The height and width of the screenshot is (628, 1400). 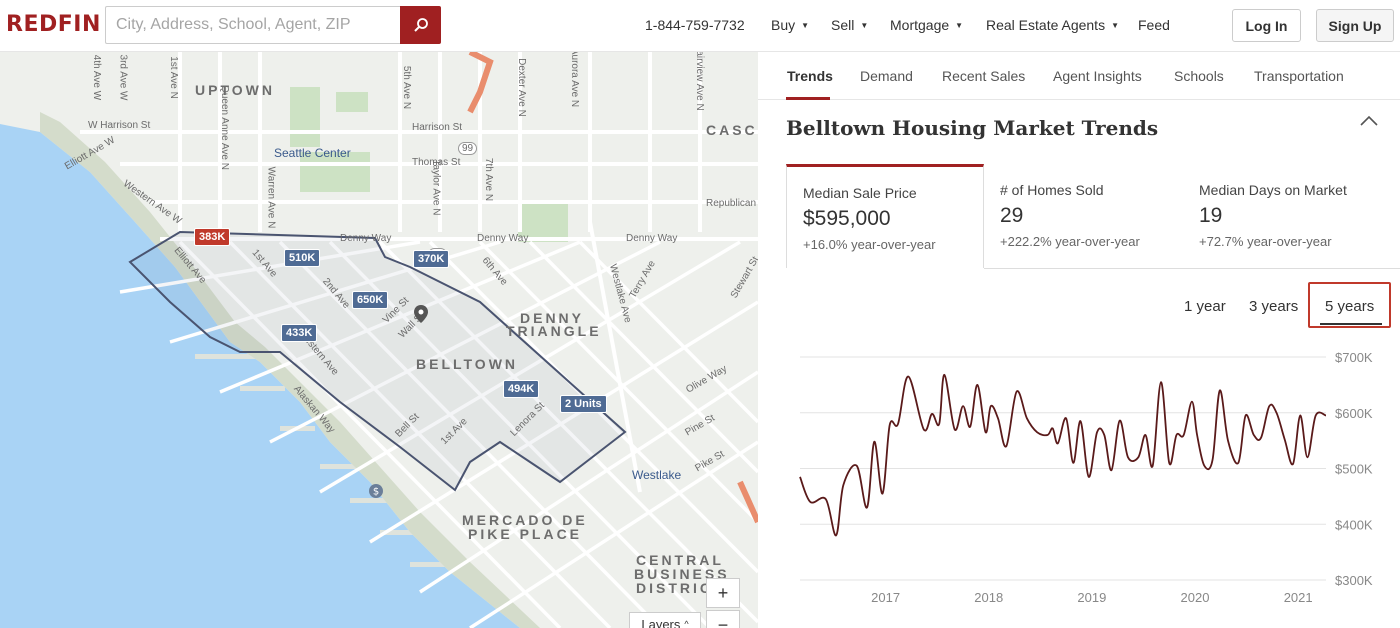 What do you see at coordinates (1355, 25) in the screenshot?
I see `signup-button: Sign Up` at bounding box center [1355, 25].